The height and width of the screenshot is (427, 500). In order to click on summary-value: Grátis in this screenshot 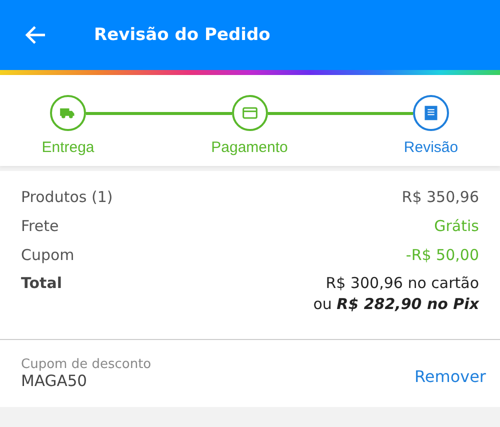, I will do `click(456, 225)`.